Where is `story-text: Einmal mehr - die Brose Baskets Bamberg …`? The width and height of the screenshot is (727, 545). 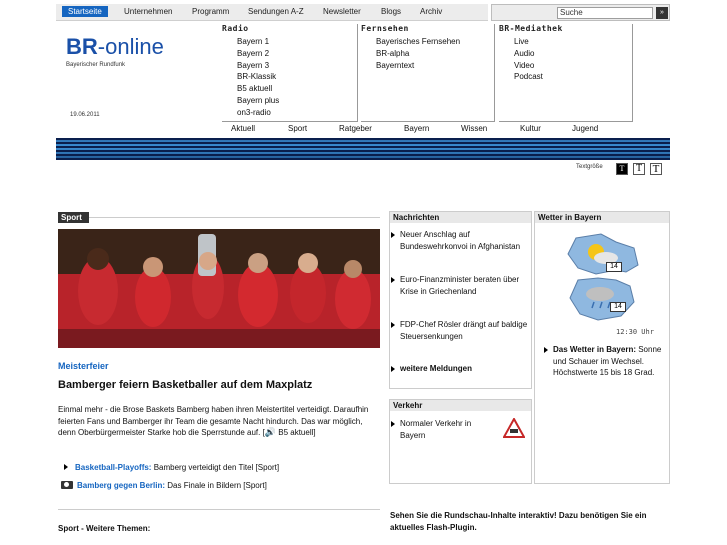 story-text: Einmal mehr - die Brose Baskets Bamberg … is located at coordinates (213, 421).